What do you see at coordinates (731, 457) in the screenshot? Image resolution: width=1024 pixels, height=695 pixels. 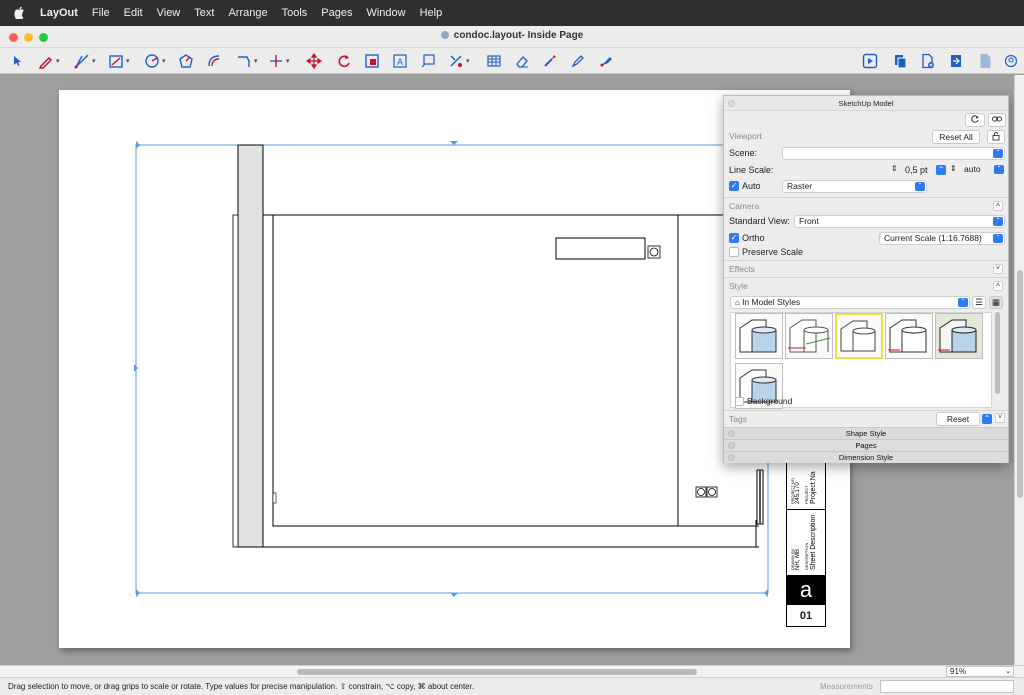 I see `dimension-style-close-icon` at bounding box center [731, 457].